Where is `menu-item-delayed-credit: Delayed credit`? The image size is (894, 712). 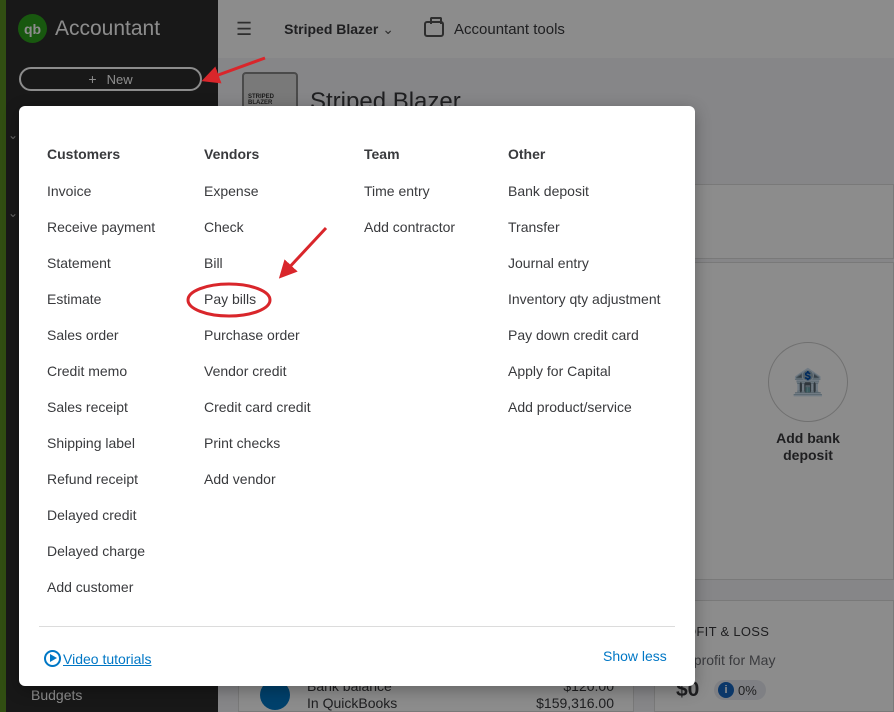 menu-item-delayed-credit: Delayed credit is located at coordinates (101, 525).